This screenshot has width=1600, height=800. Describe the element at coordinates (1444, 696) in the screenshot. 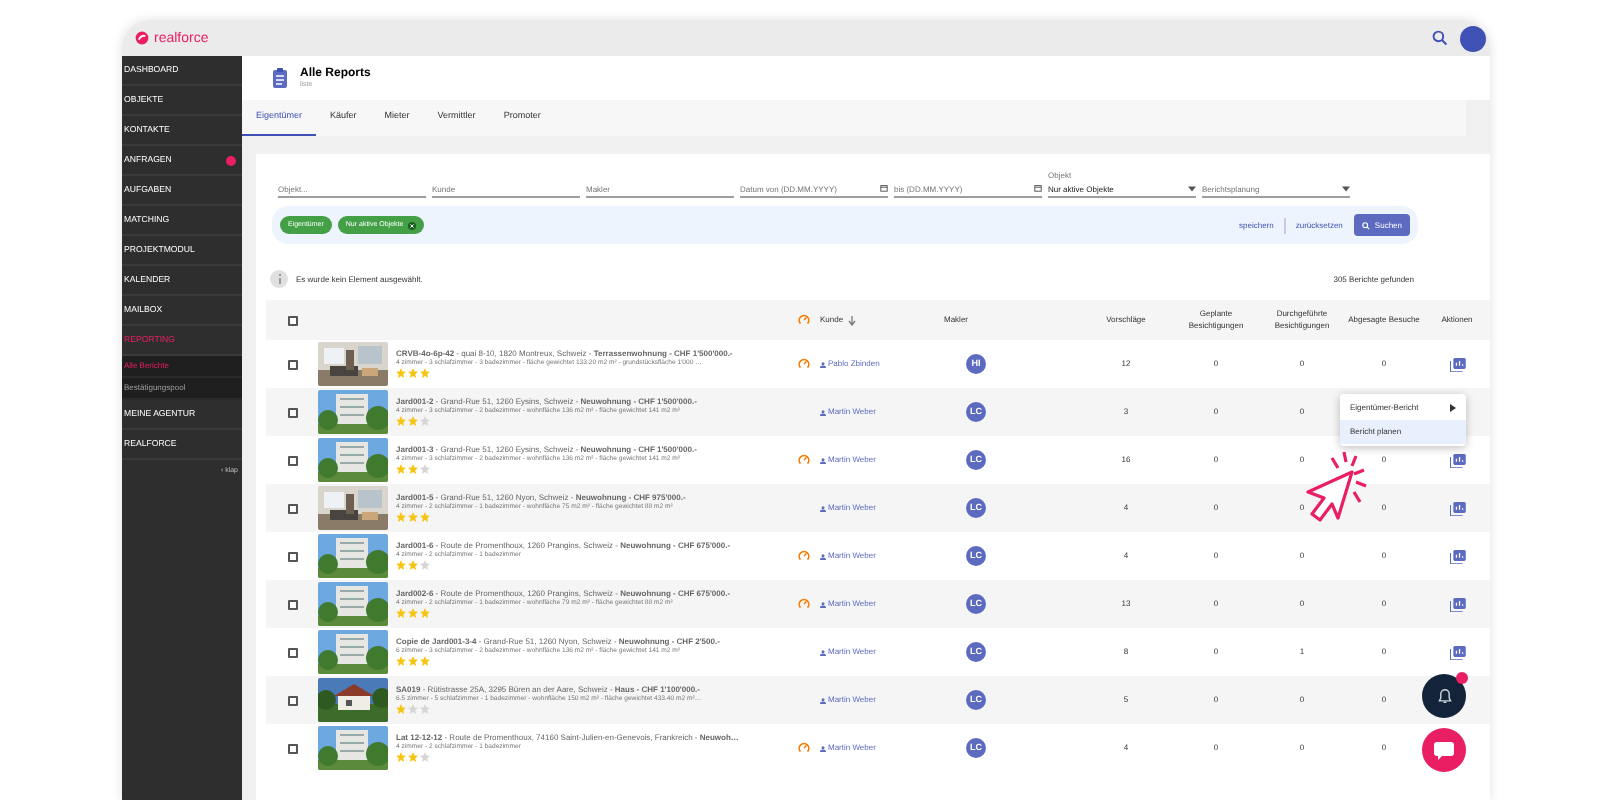

I see `bell-icon` at that location.